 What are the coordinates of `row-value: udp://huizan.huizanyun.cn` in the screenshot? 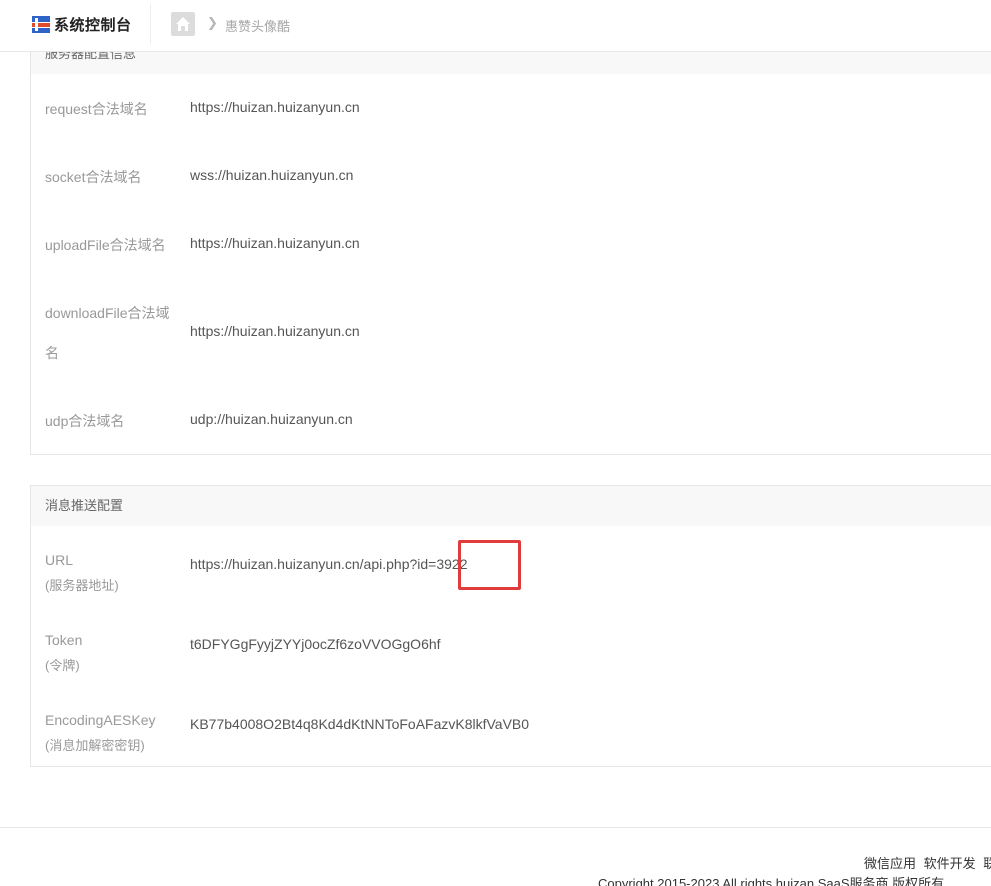 It's located at (271, 419).